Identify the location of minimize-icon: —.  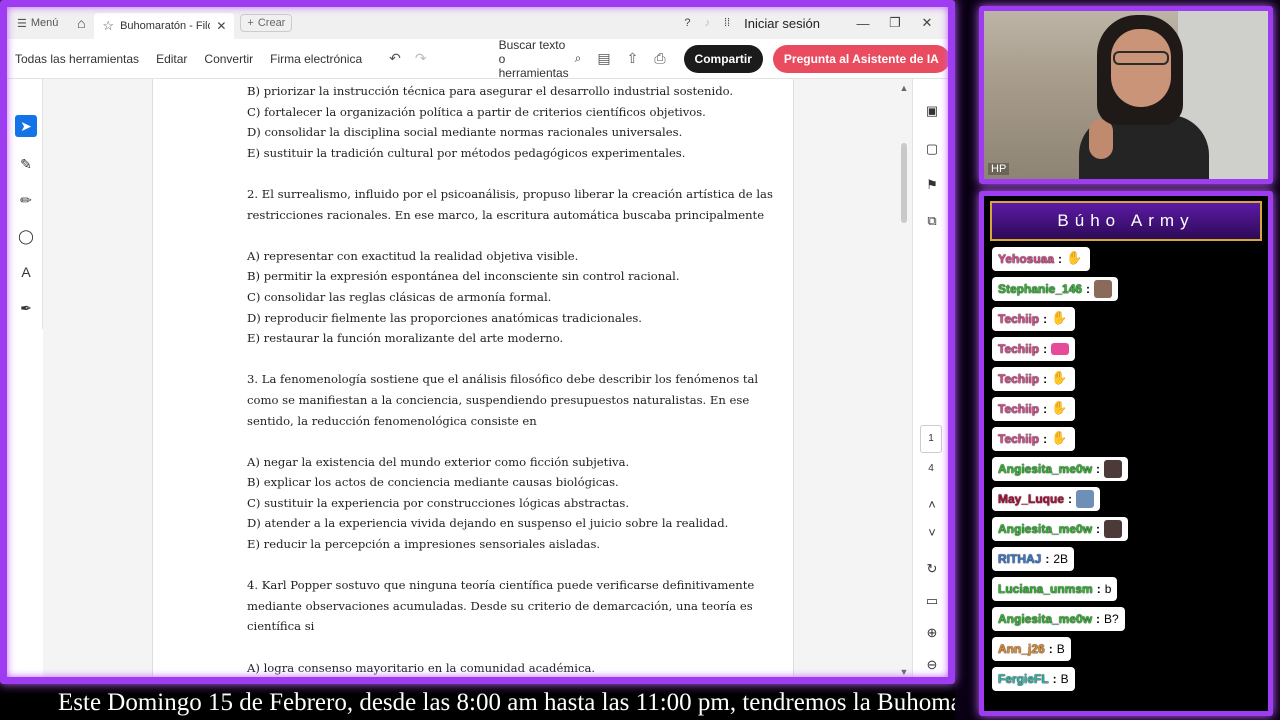
(863, 23).